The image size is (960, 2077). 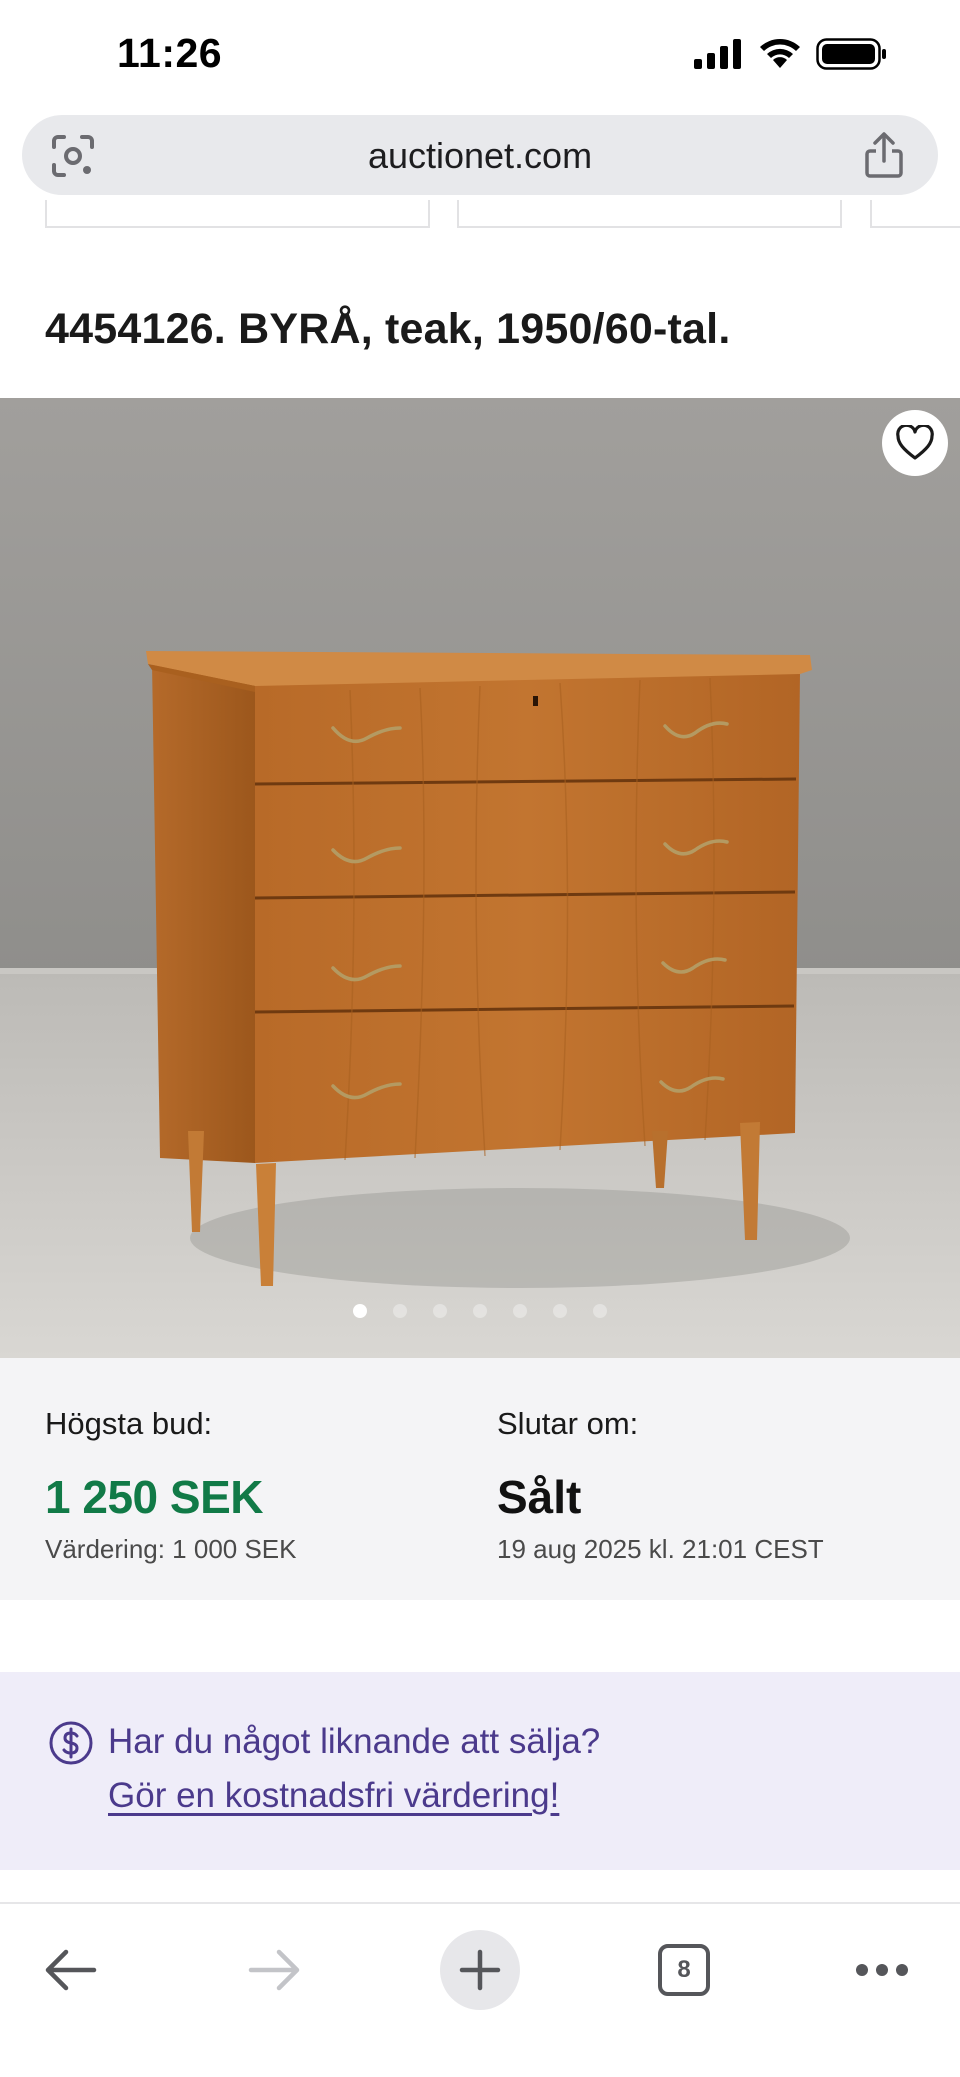 I want to click on forward-button, so click(x=275, y=1970).